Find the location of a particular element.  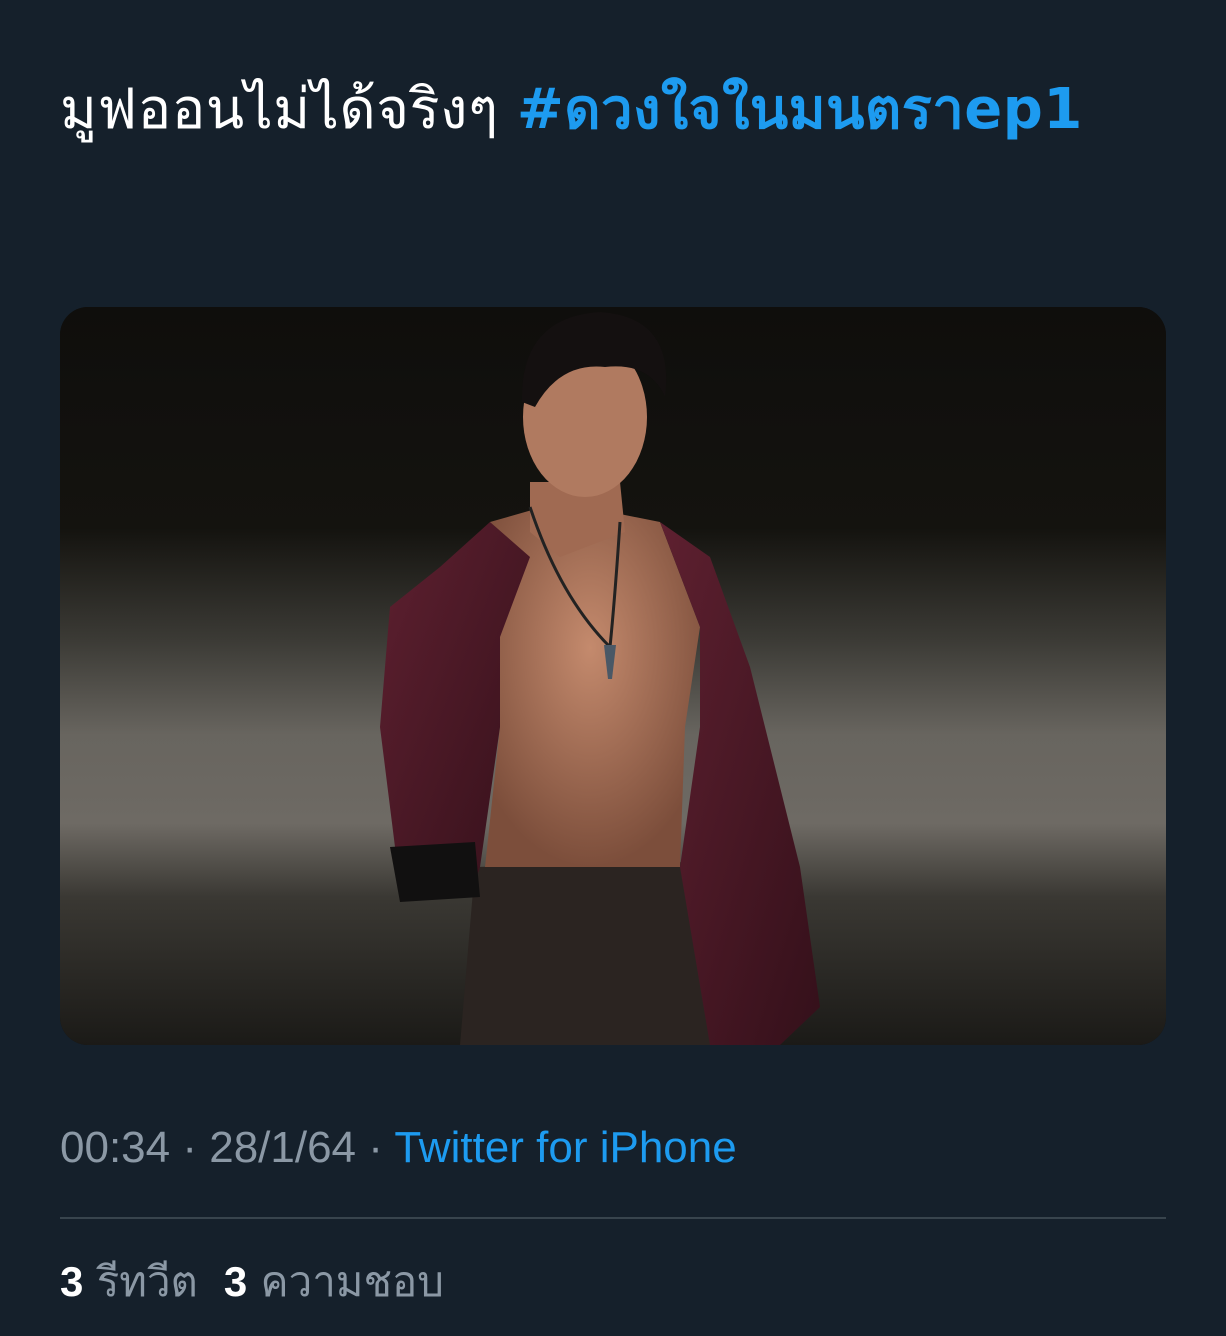

tweet-stats: 3 รีทวีต 3 ความชอบ is located at coordinates (265, 1282).